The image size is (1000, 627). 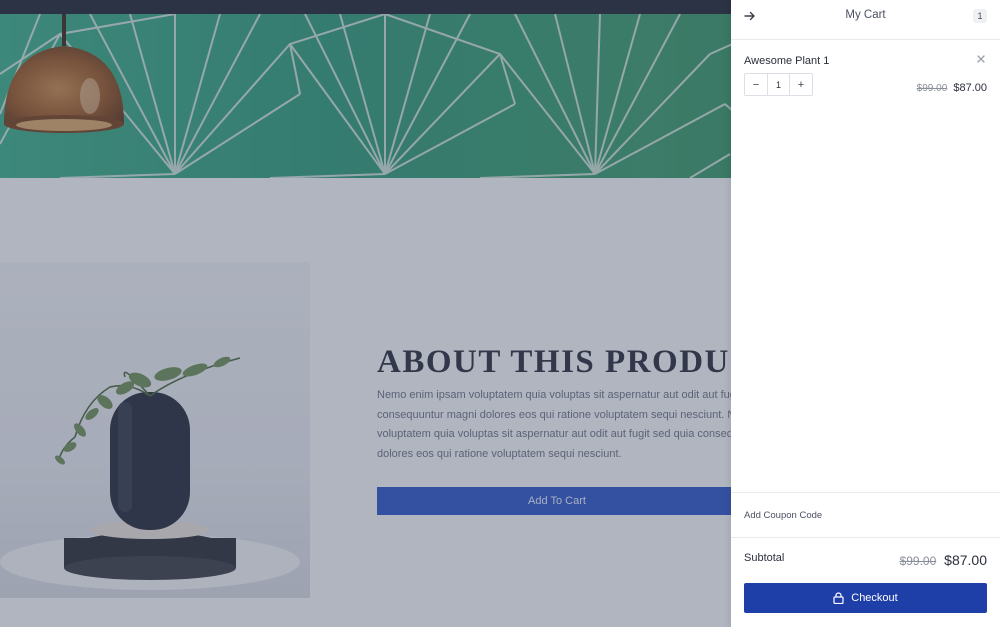 What do you see at coordinates (952, 88) in the screenshot?
I see `cart-item-price: $99.00 $87.00` at bounding box center [952, 88].